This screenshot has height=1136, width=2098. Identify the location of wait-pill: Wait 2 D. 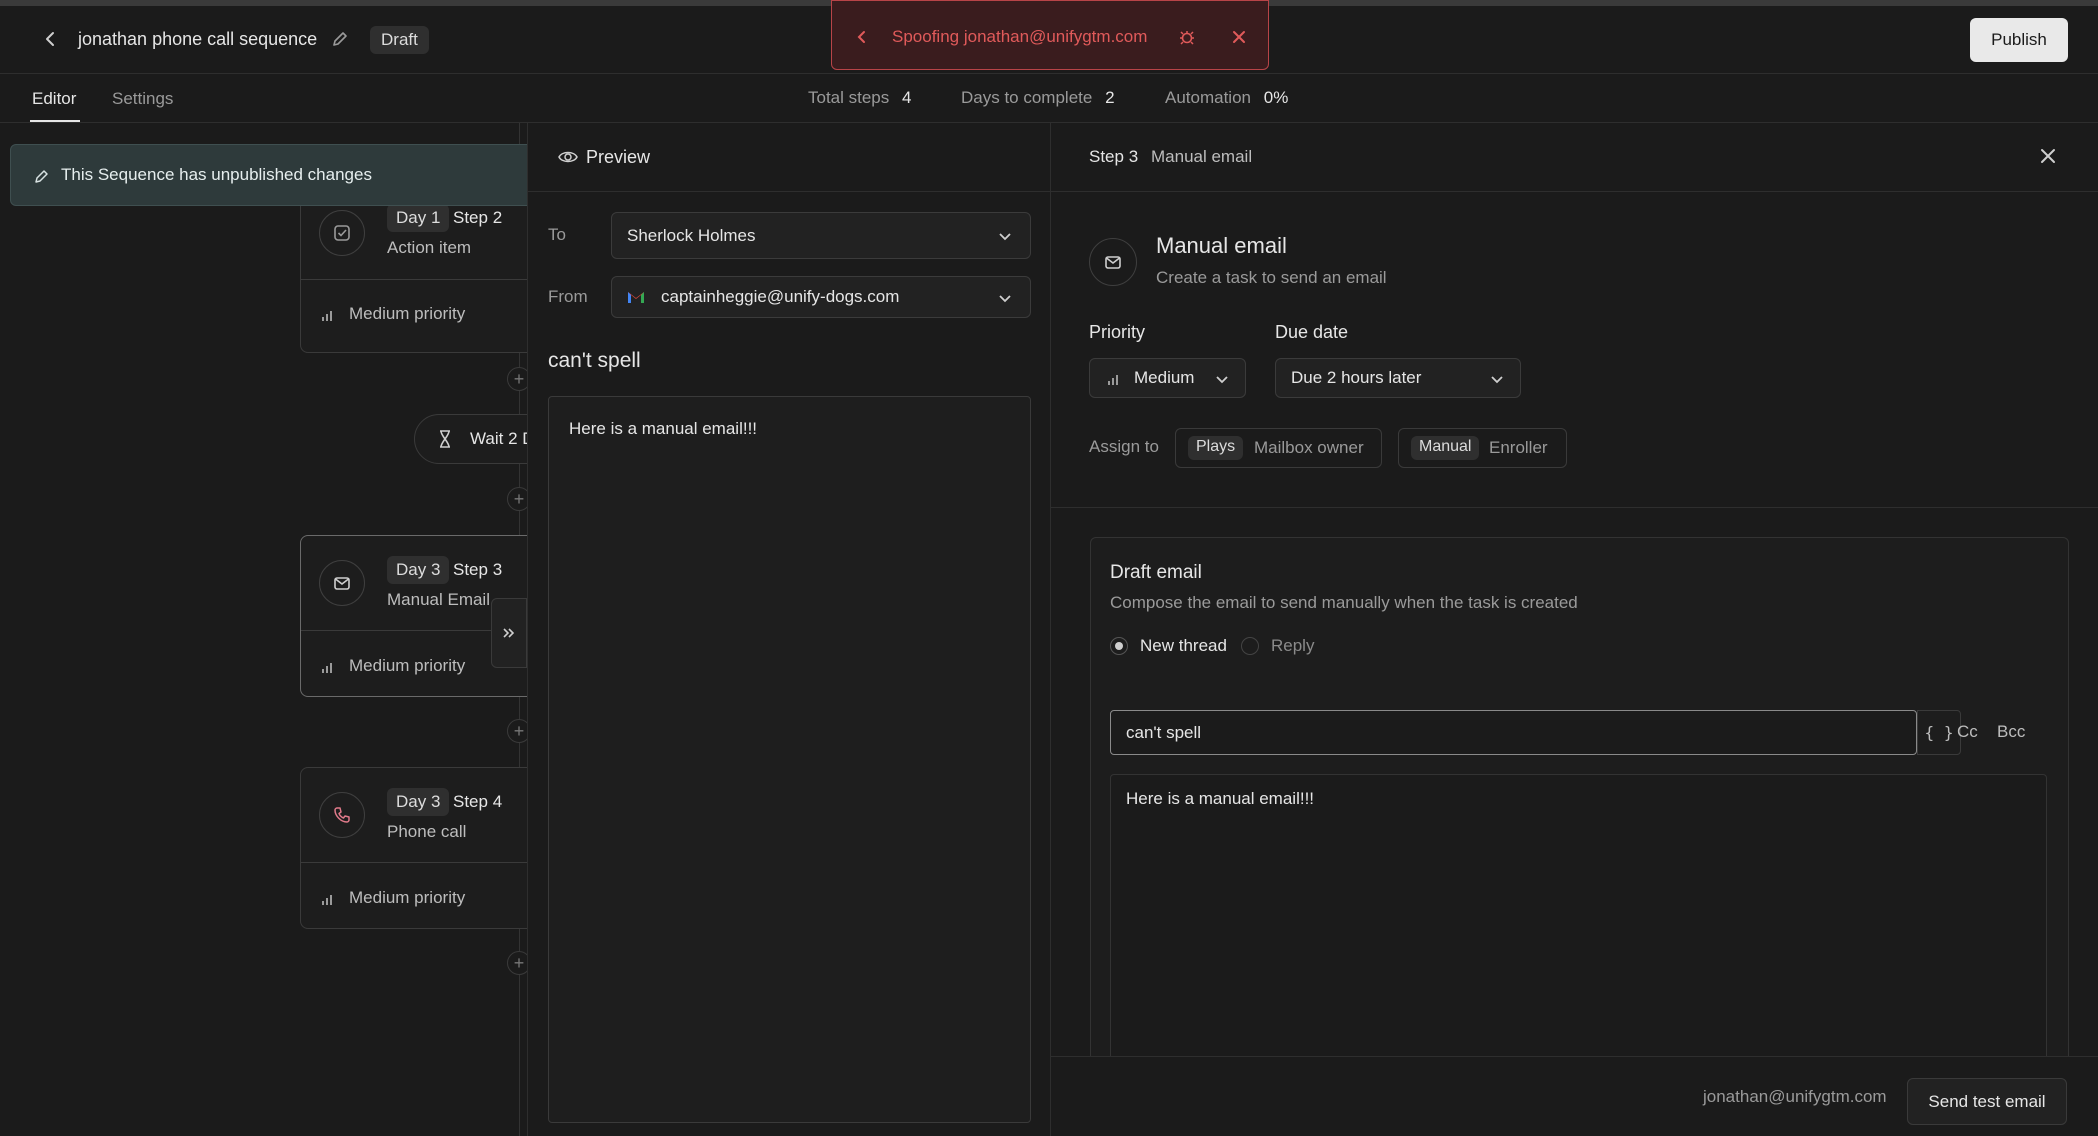
(470, 439).